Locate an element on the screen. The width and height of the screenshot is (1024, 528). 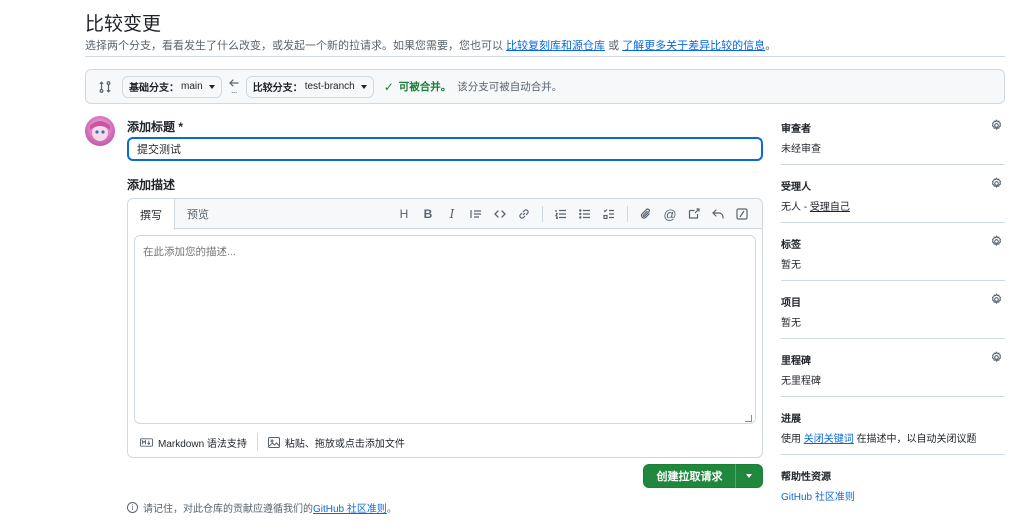
editor-header: 撰写 预览 H B I @ is located at coordinates (445, 214).